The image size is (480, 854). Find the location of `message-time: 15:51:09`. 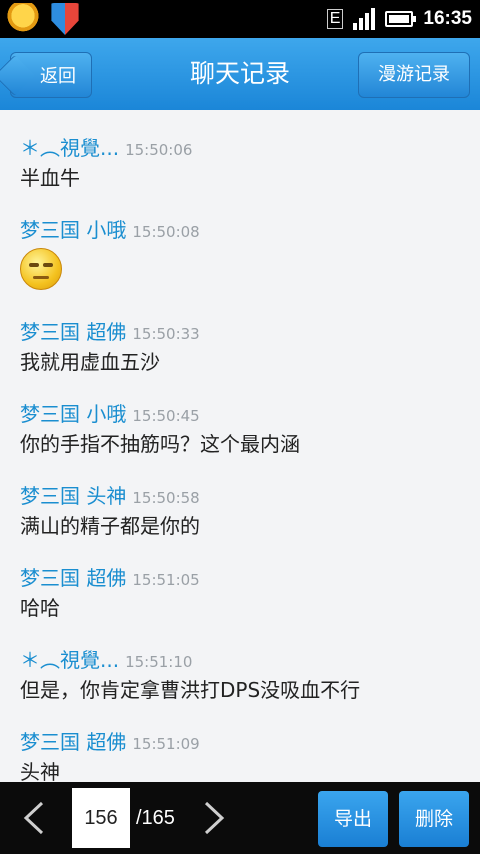

message-time: 15:51:09 is located at coordinates (166, 744).